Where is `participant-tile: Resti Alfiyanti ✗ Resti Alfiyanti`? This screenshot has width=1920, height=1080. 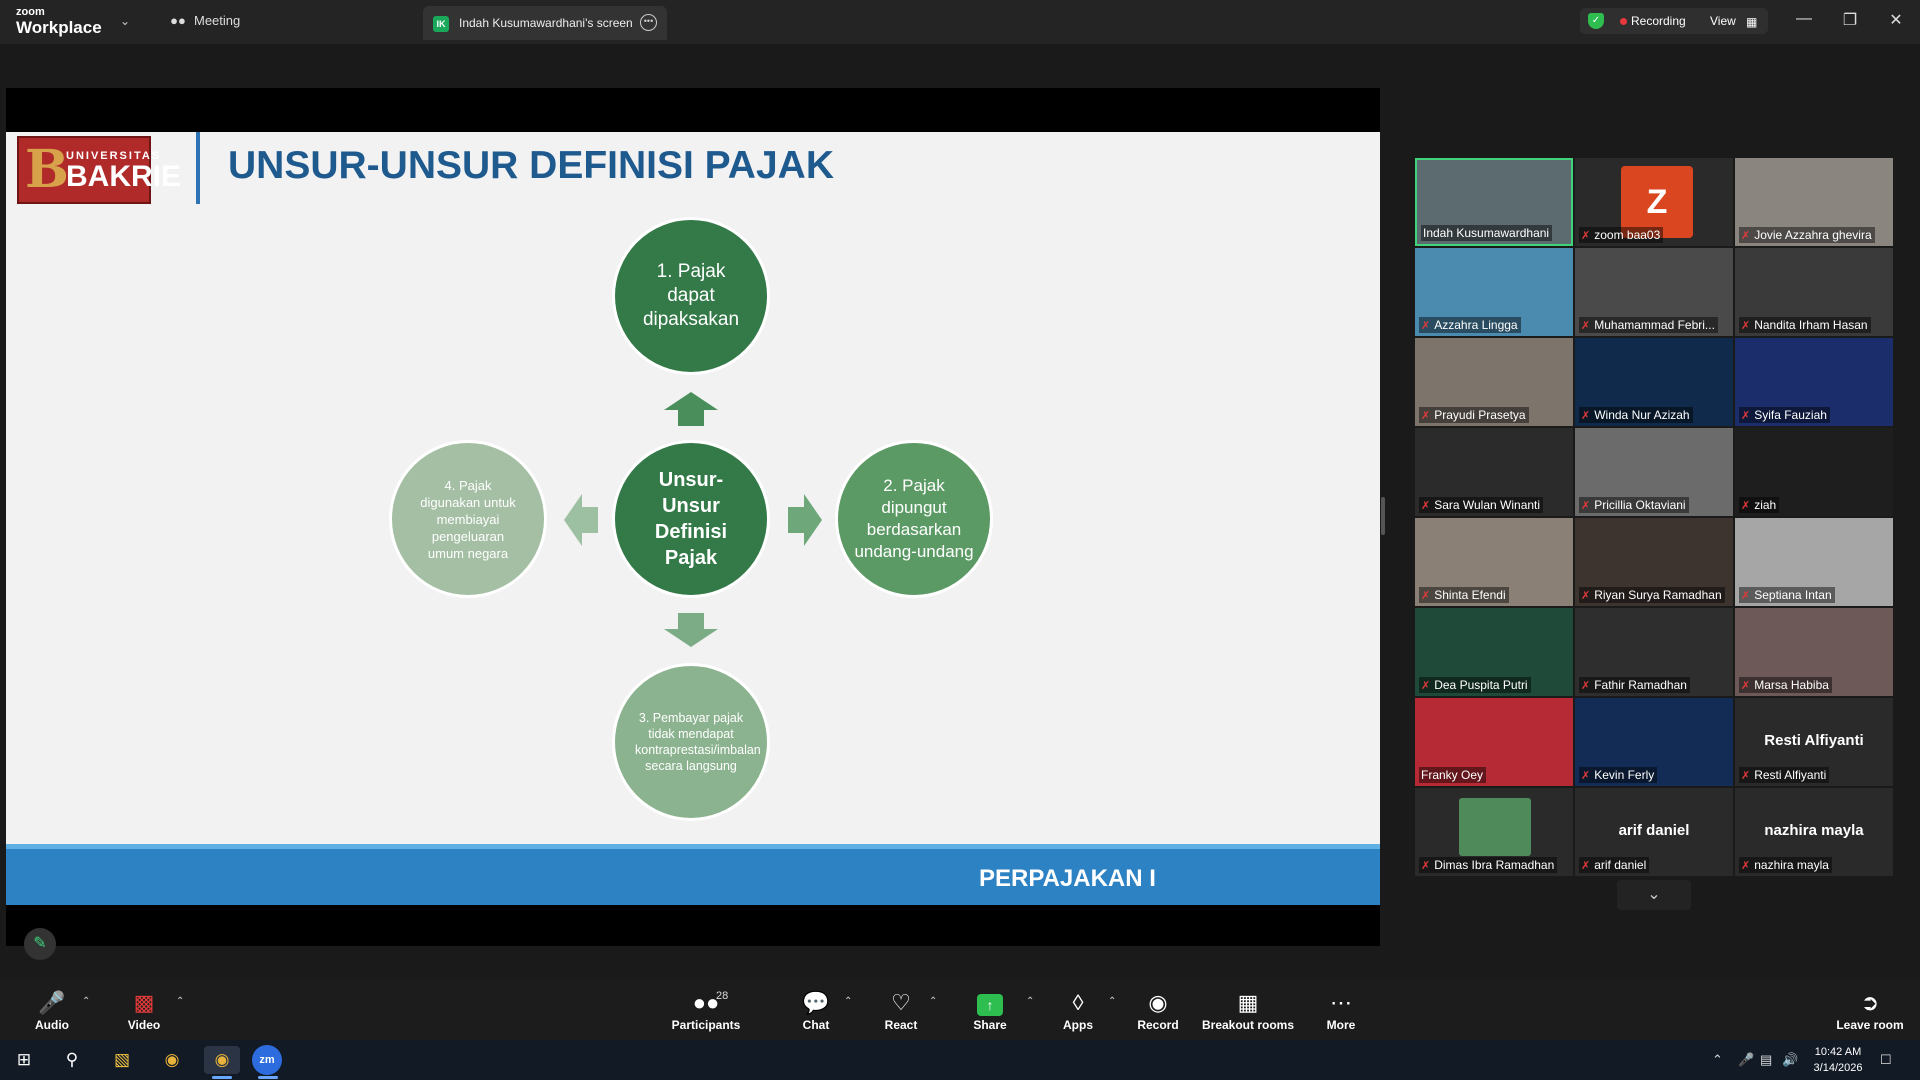
participant-tile: Resti Alfiyanti ✗ Resti Alfiyanti is located at coordinates (1814, 742).